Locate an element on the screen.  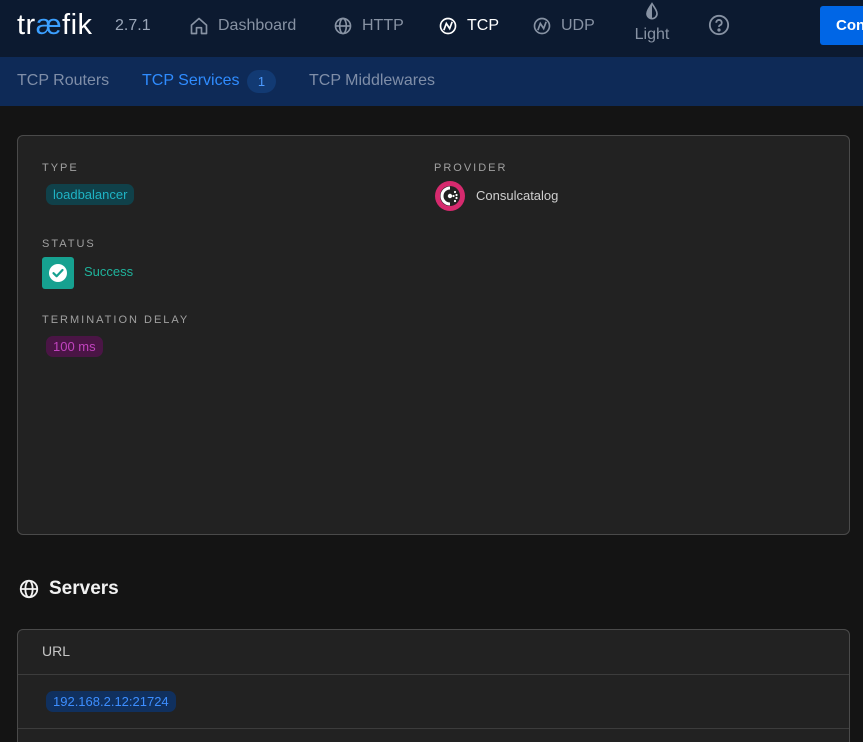
status-success-badge is located at coordinates (58, 273).